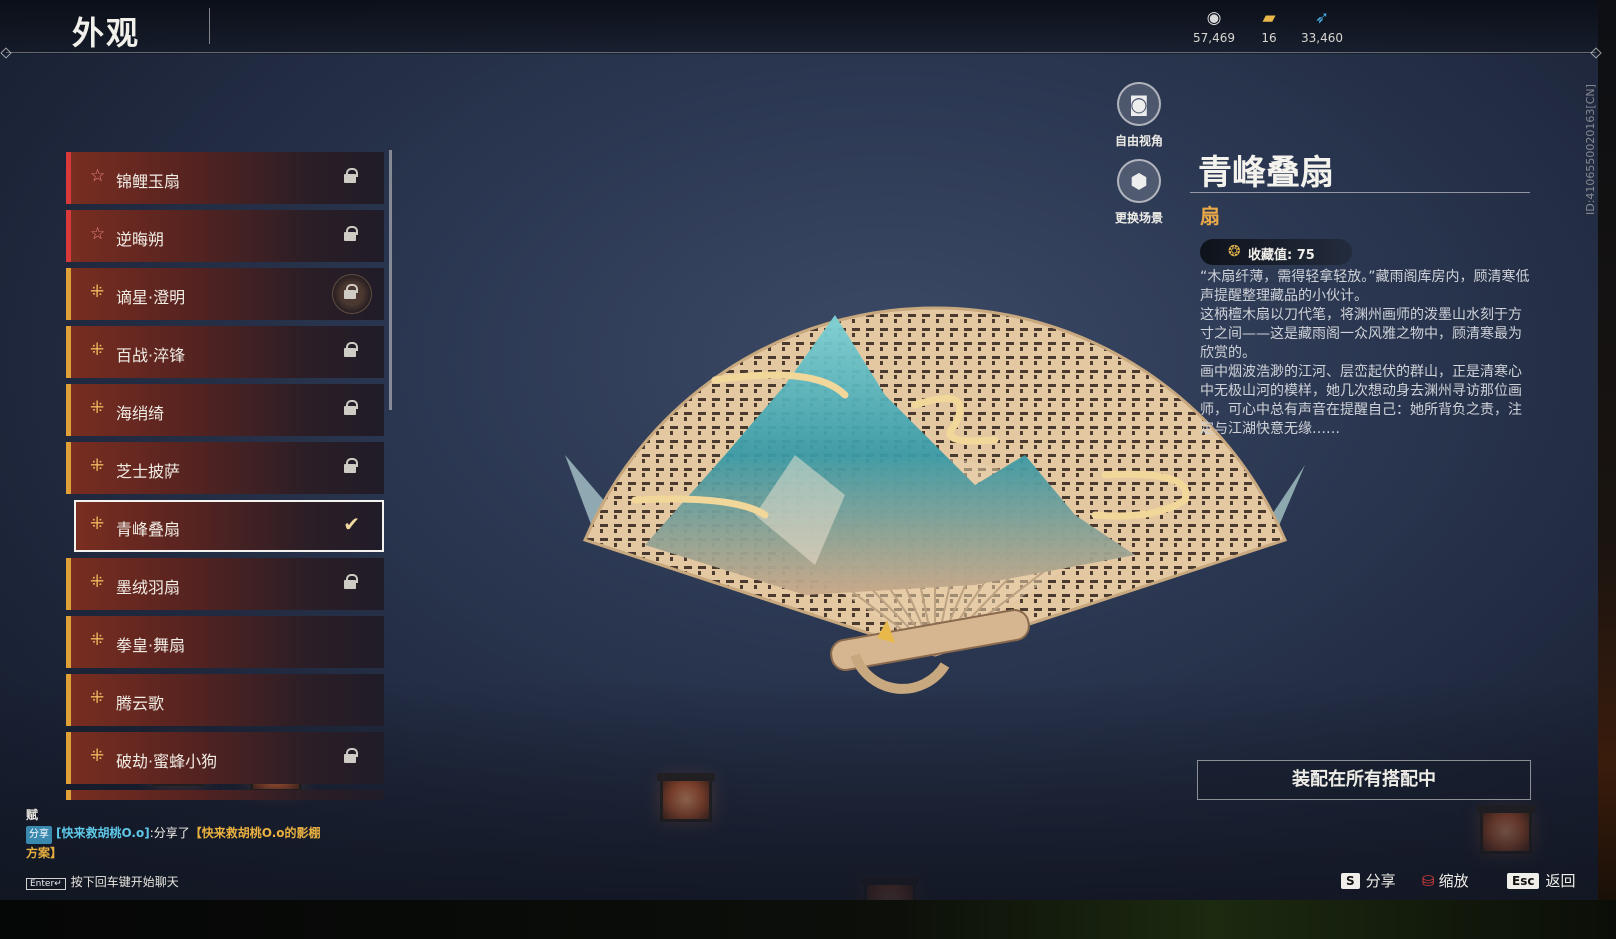 The image size is (1616, 939). Describe the element at coordinates (1266, 173) in the screenshot. I see `item-title: 青峰叠扇` at that location.